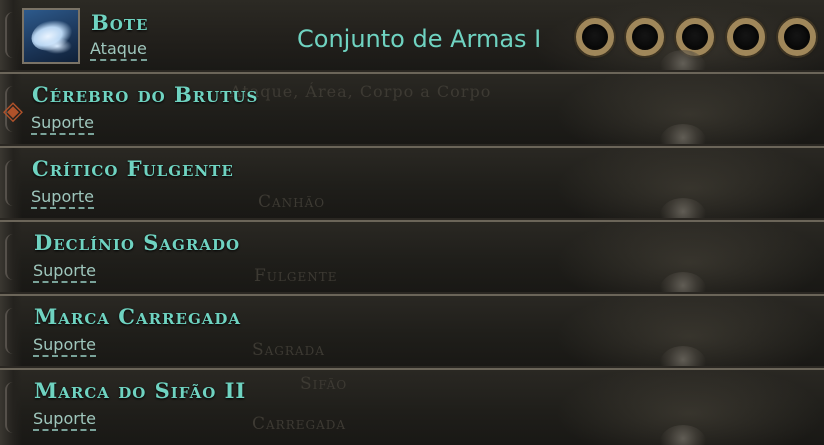 Image resolution: width=824 pixels, height=445 pixels. I want to click on support-gem-name: Declínio Sagrado, so click(137, 242).